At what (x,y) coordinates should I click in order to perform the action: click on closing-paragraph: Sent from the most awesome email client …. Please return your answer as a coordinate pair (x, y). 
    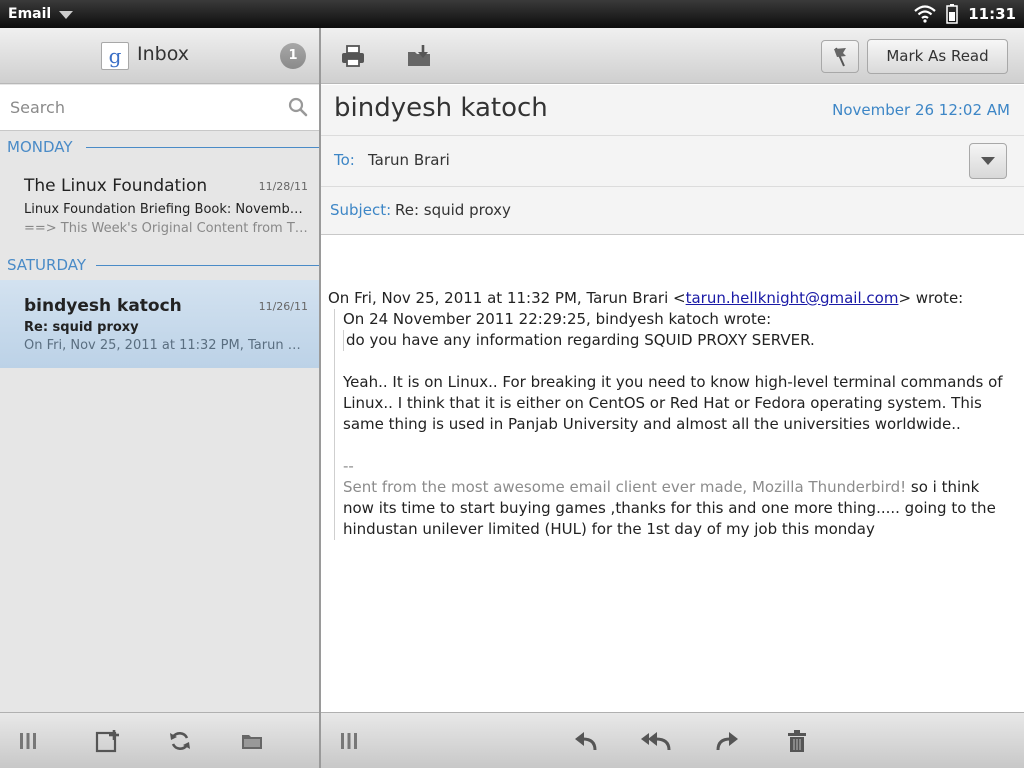
    Looking at the image, I should click on (678, 508).